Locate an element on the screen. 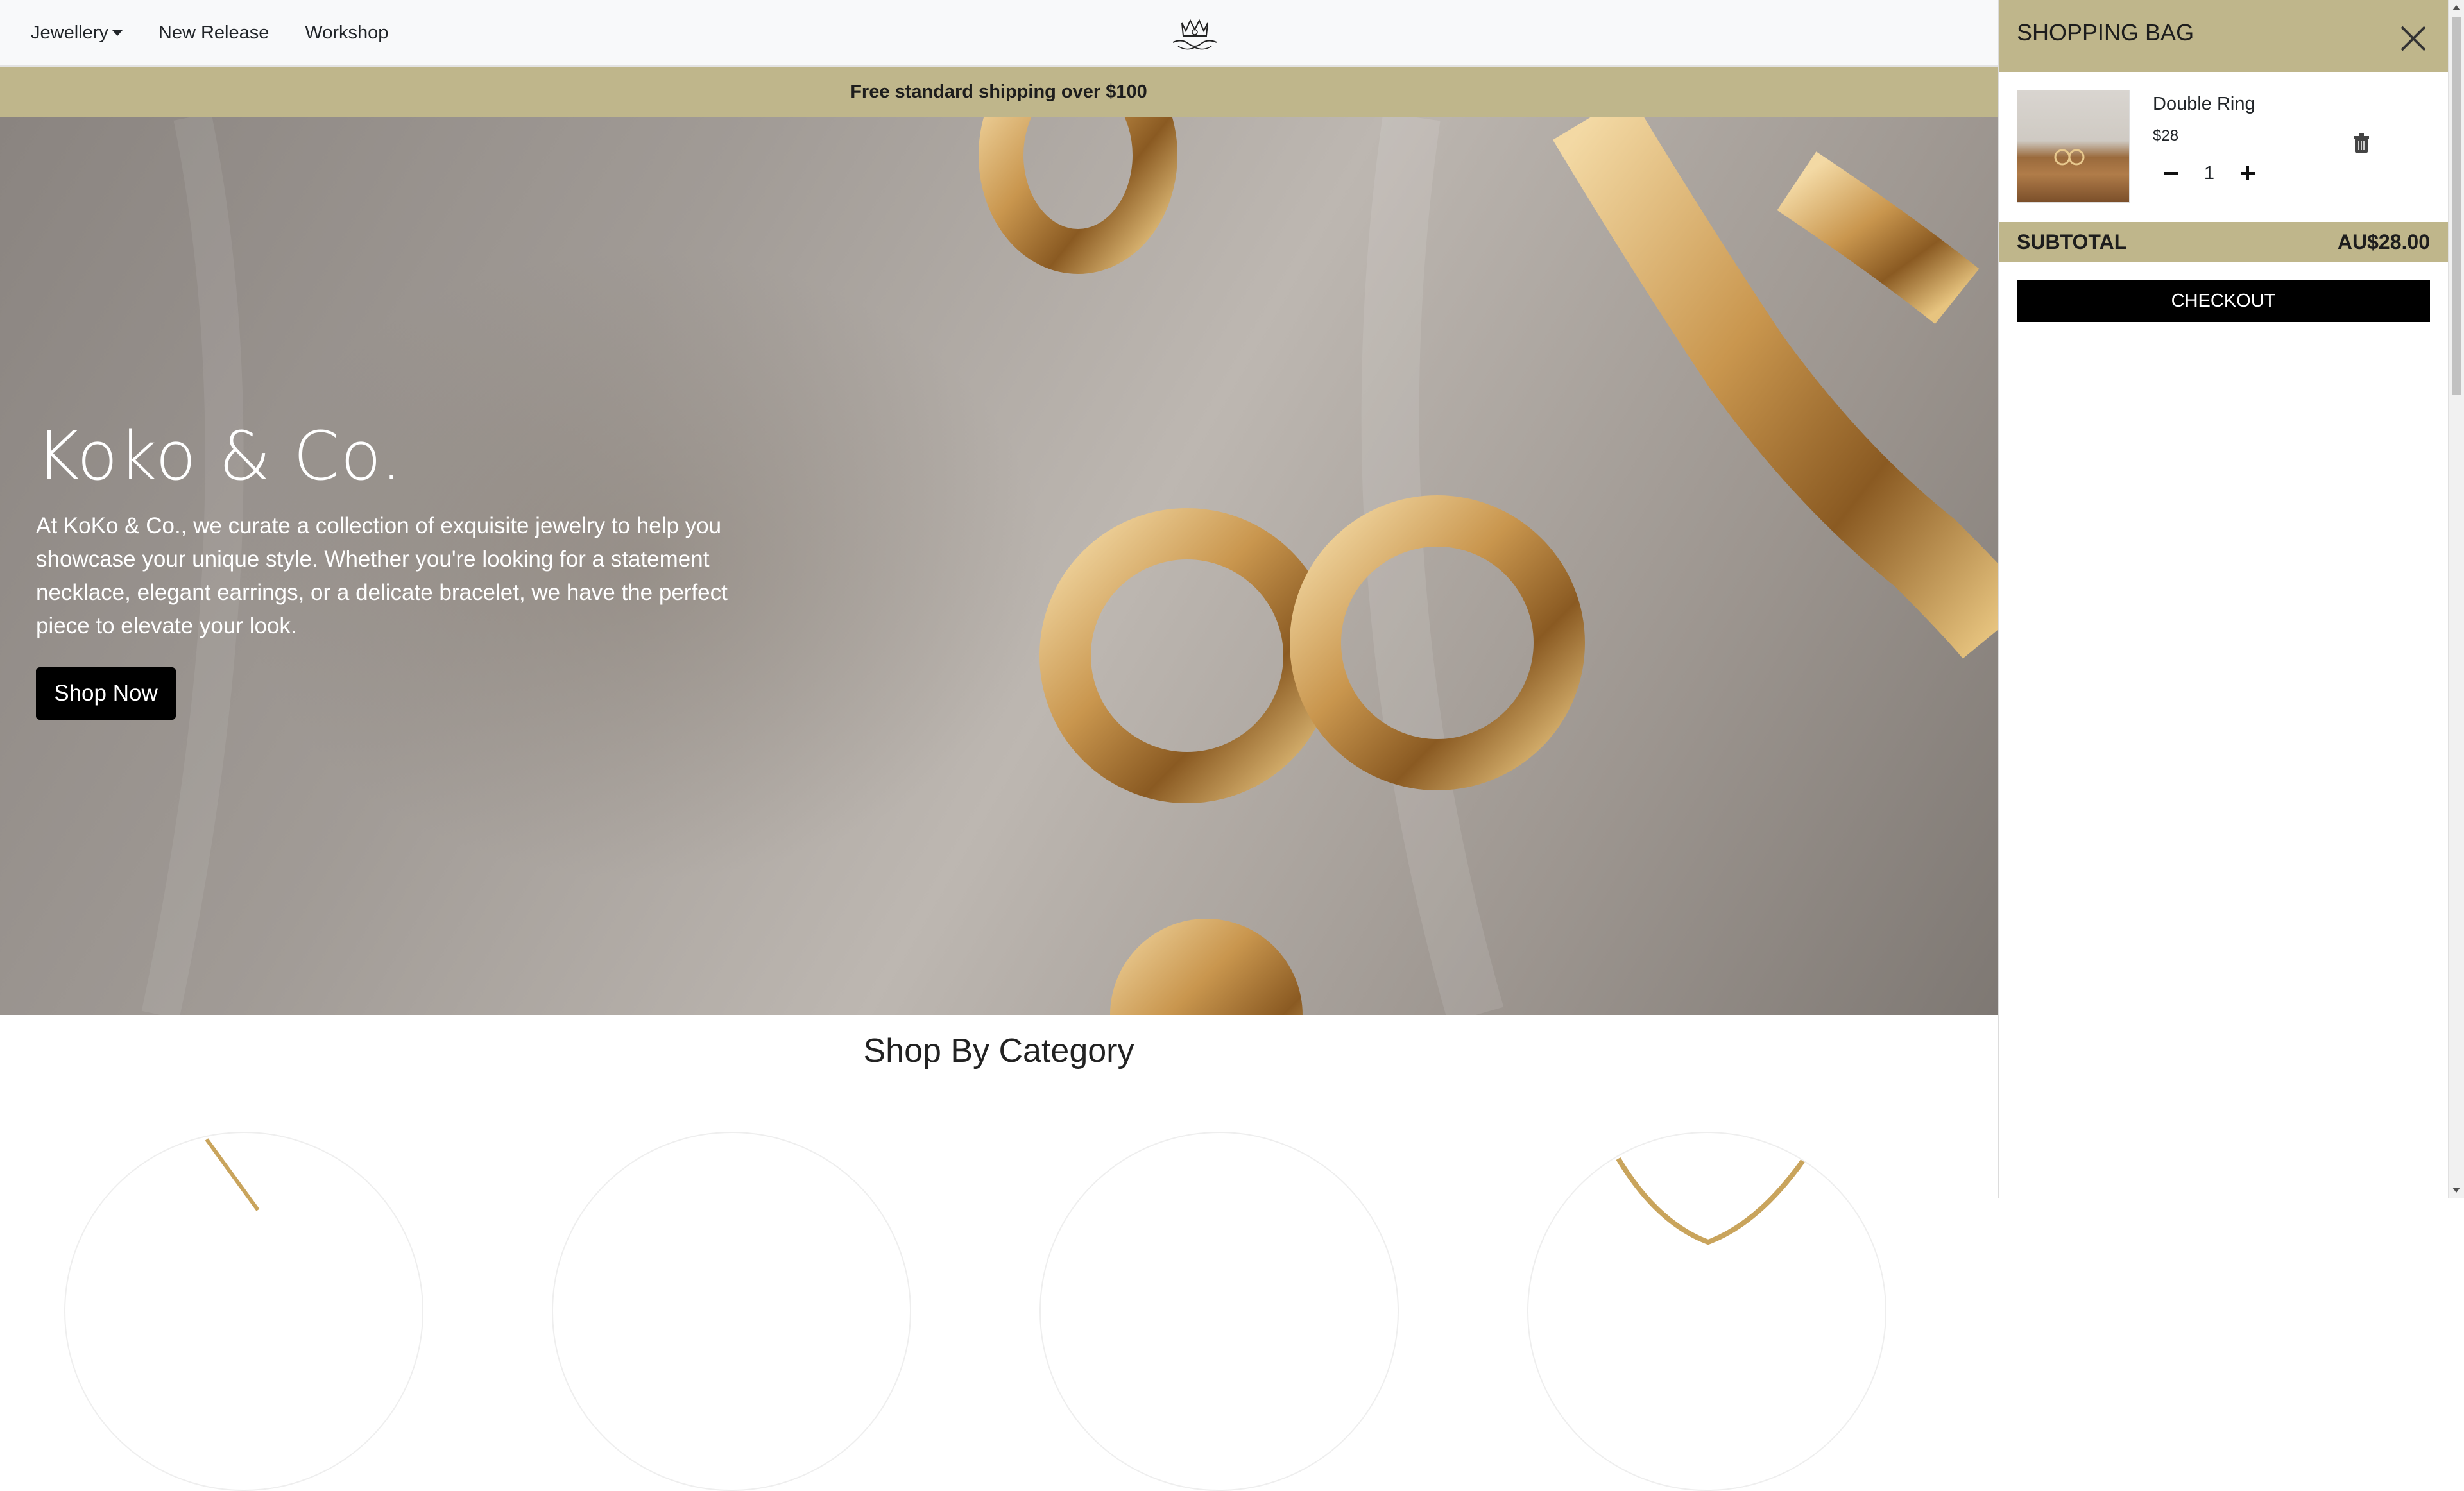 The image size is (2464, 1491). cart-item-name: Double Ring is located at coordinates (2204, 104).